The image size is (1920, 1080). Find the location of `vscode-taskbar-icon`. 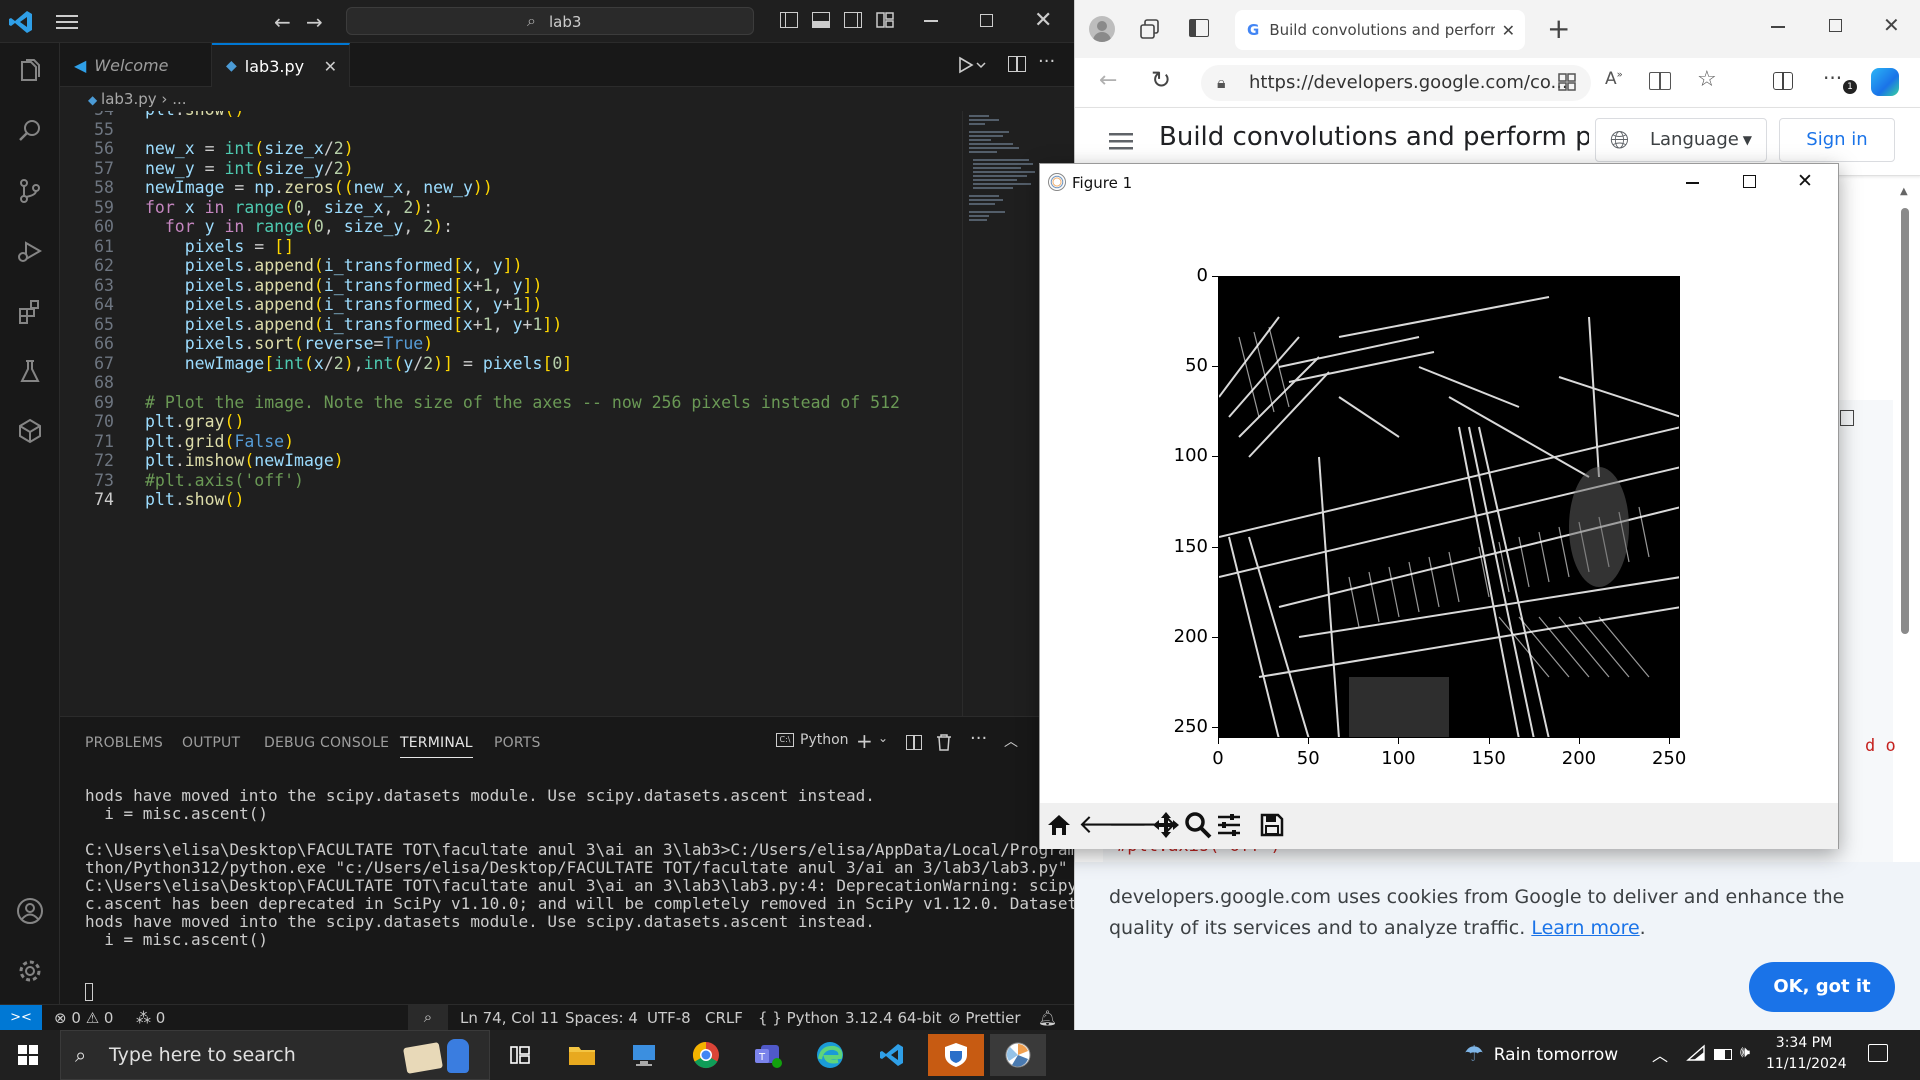

vscode-taskbar-icon is located at coordinates (892, 1055).